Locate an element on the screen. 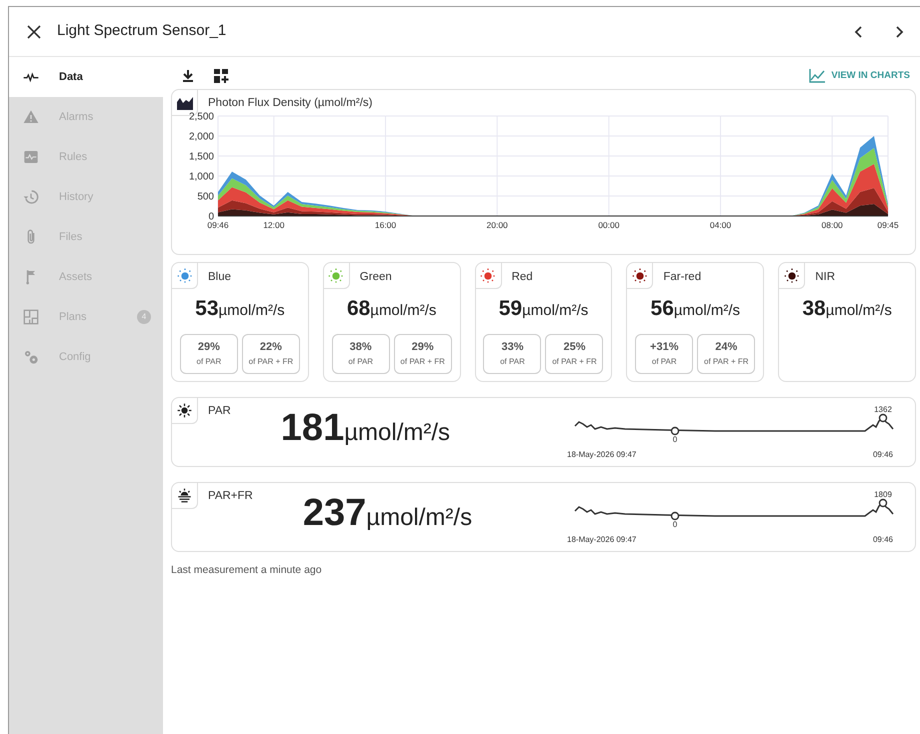  line-chart-icon is located at coordinates (817, 76).